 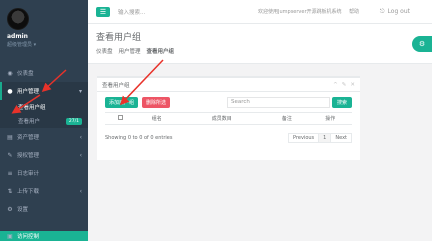 I want to click on help-link: 帮助, so click(x=354, y=12).